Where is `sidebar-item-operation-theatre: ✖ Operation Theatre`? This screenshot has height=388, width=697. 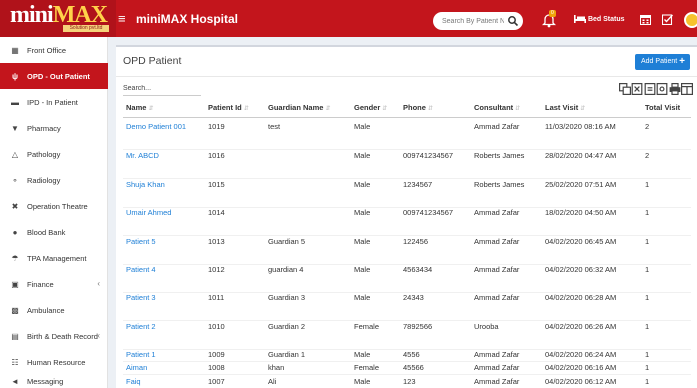
sidebar-item-operation-theatre: ✖ Operation Theatre is located at coordinates (54, 206).